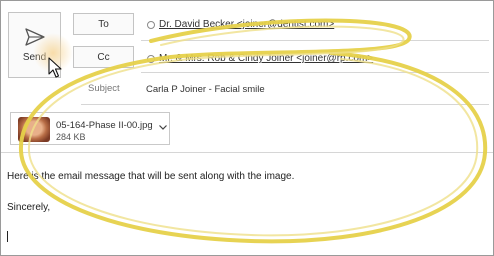 This screenshot has height=256, width=494. Describe the element at coordinates (55, 67) in the screenshot. I see `mouse-cursor-icon` at that location.